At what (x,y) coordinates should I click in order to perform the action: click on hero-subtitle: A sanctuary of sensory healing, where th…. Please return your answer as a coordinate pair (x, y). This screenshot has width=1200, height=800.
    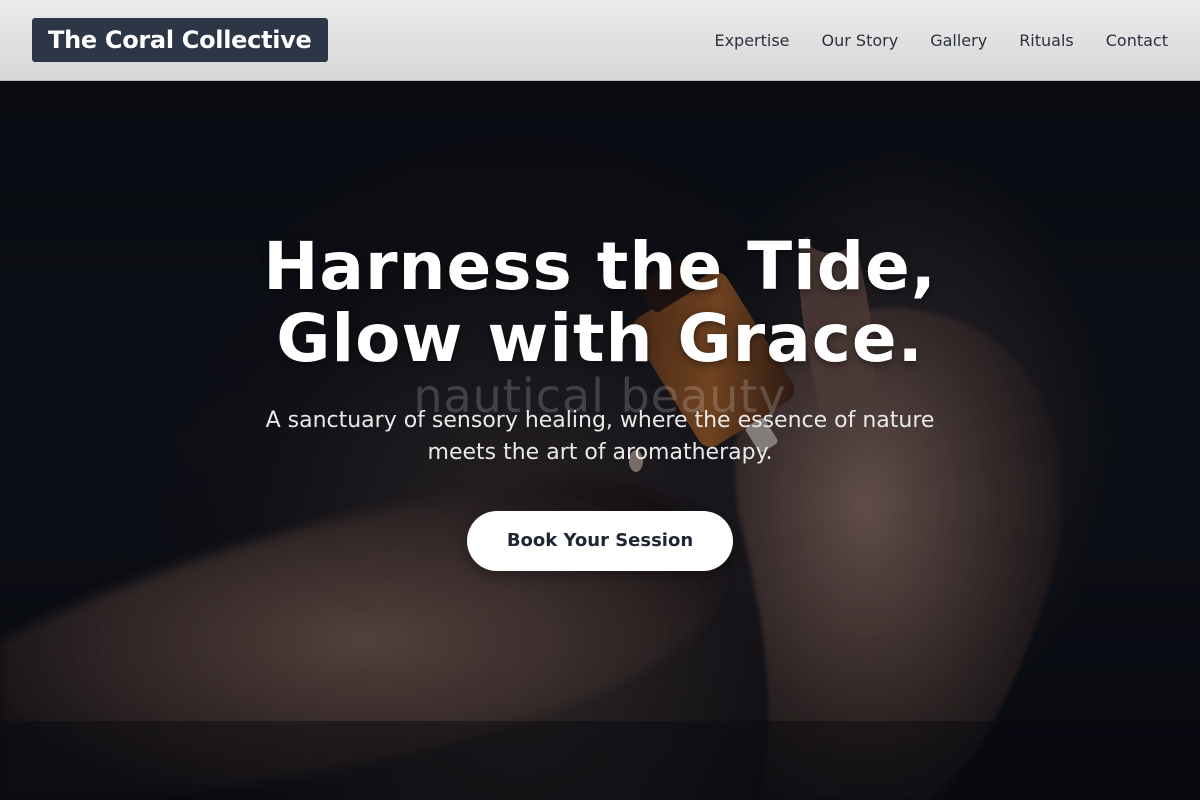
    Looking at the image, I should click on (600, 436).